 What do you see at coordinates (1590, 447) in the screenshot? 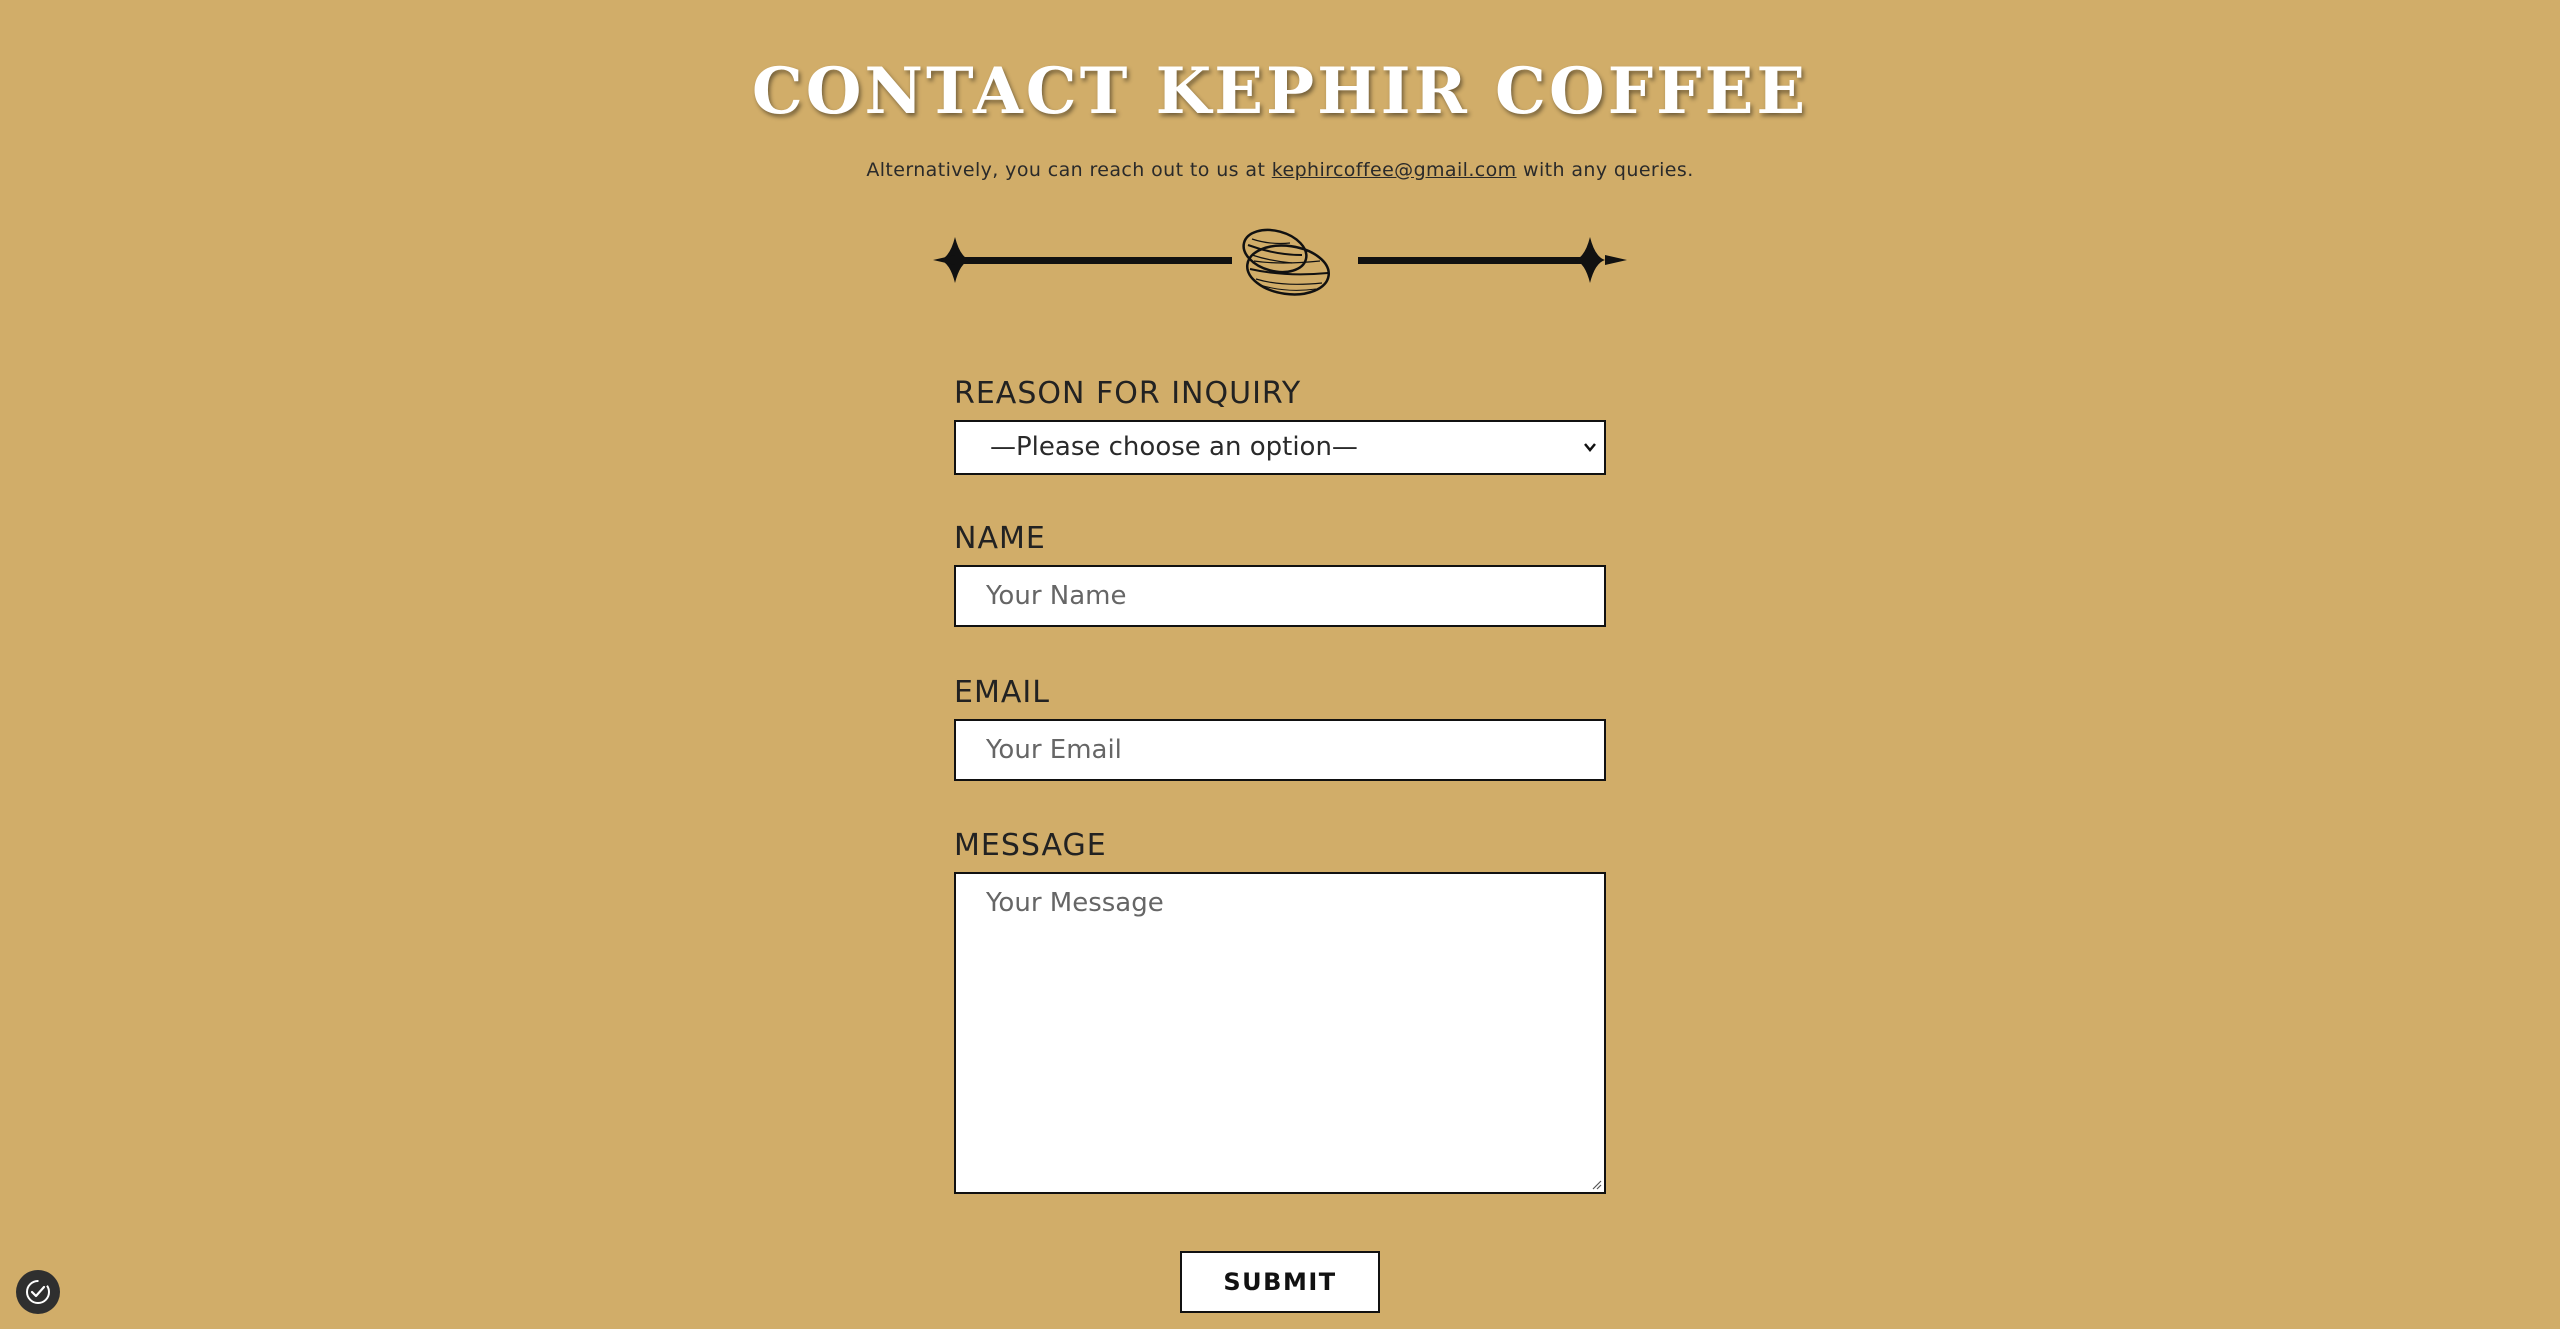
I see `chevron-down-icon` at bounding box center [1590, 447].